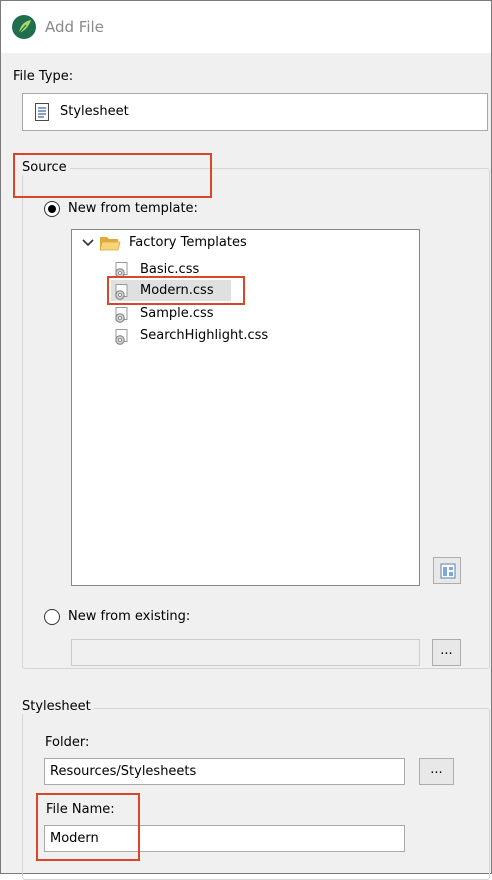 This screenshot has height=880, width=492. I want to click on folder-label: Folder:, so click(67, 742).